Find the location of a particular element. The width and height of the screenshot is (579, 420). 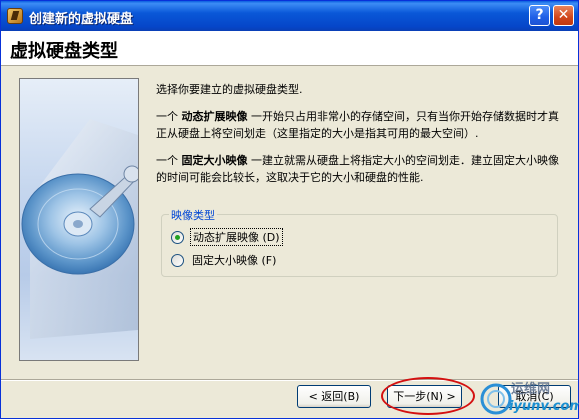

question-mark-icon: ? is located at coordinates (539, 15).